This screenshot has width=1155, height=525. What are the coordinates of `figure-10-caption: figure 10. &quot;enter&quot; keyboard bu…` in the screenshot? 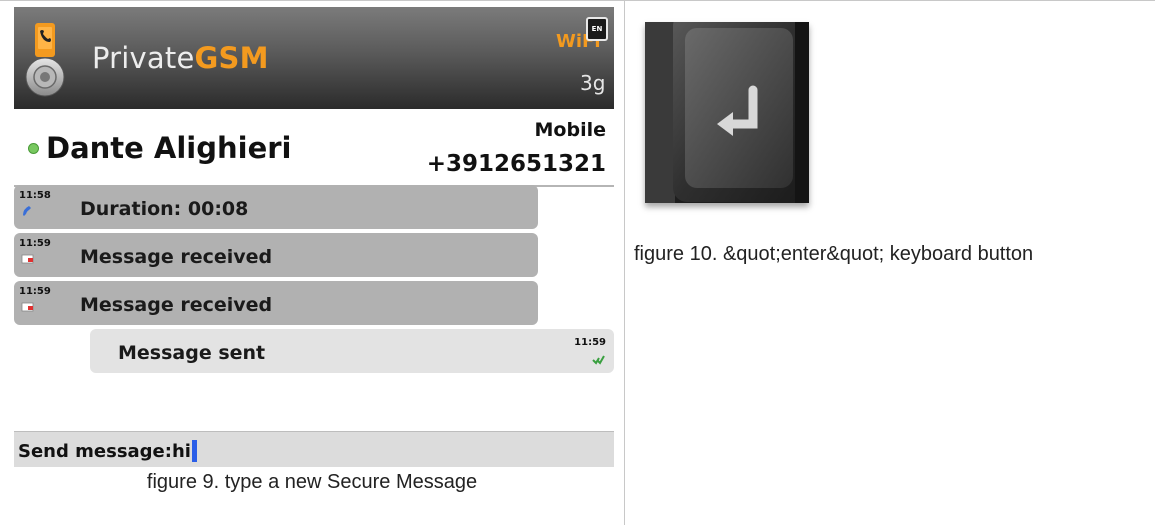 It's located at (834, 254).